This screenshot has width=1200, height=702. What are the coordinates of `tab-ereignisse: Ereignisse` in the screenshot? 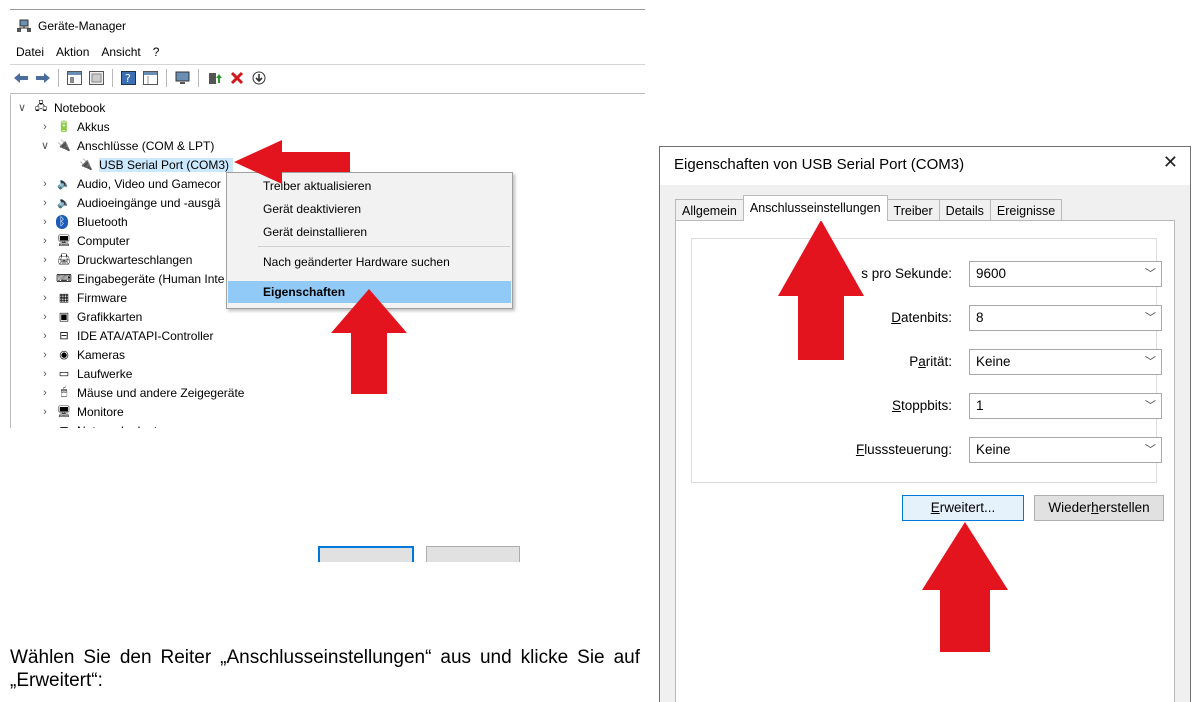 It's located at (1026, 210).